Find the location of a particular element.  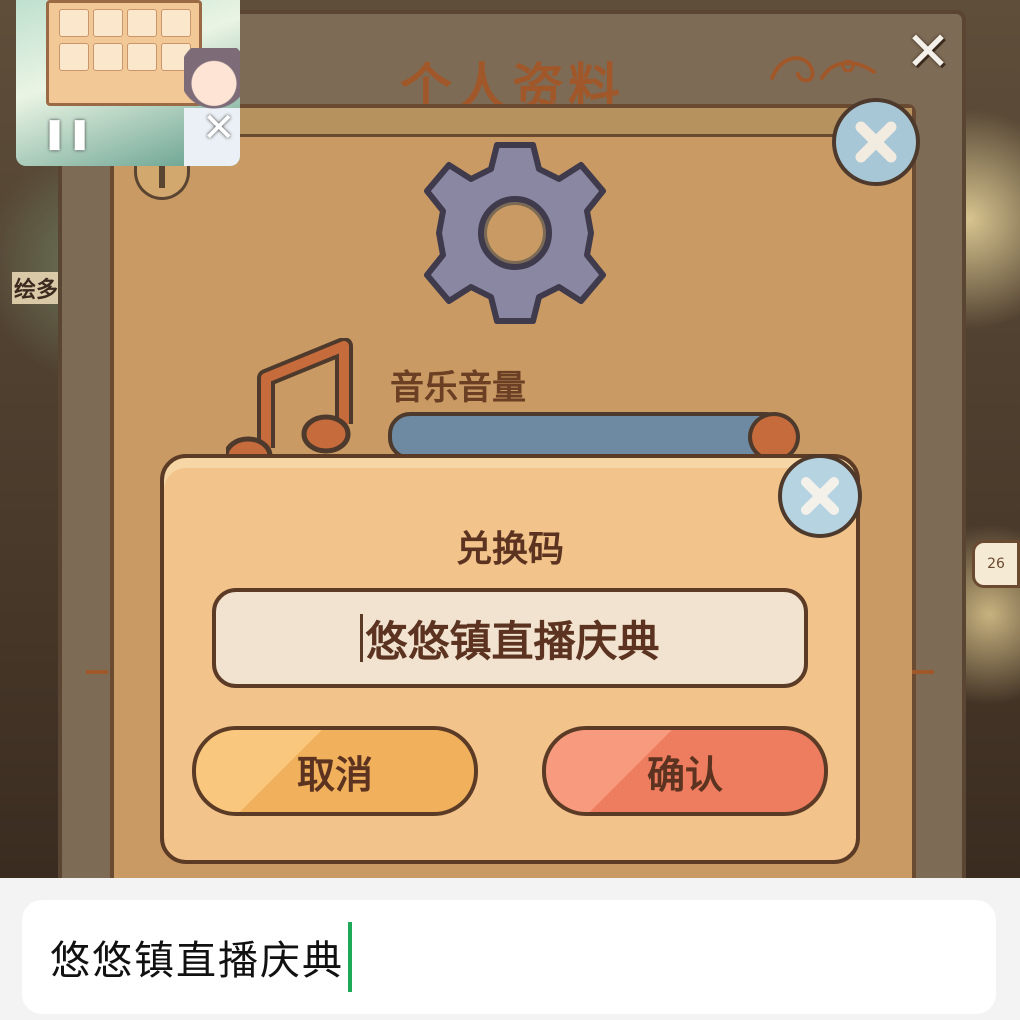

gear-icon is located at coordinates (515, 233).